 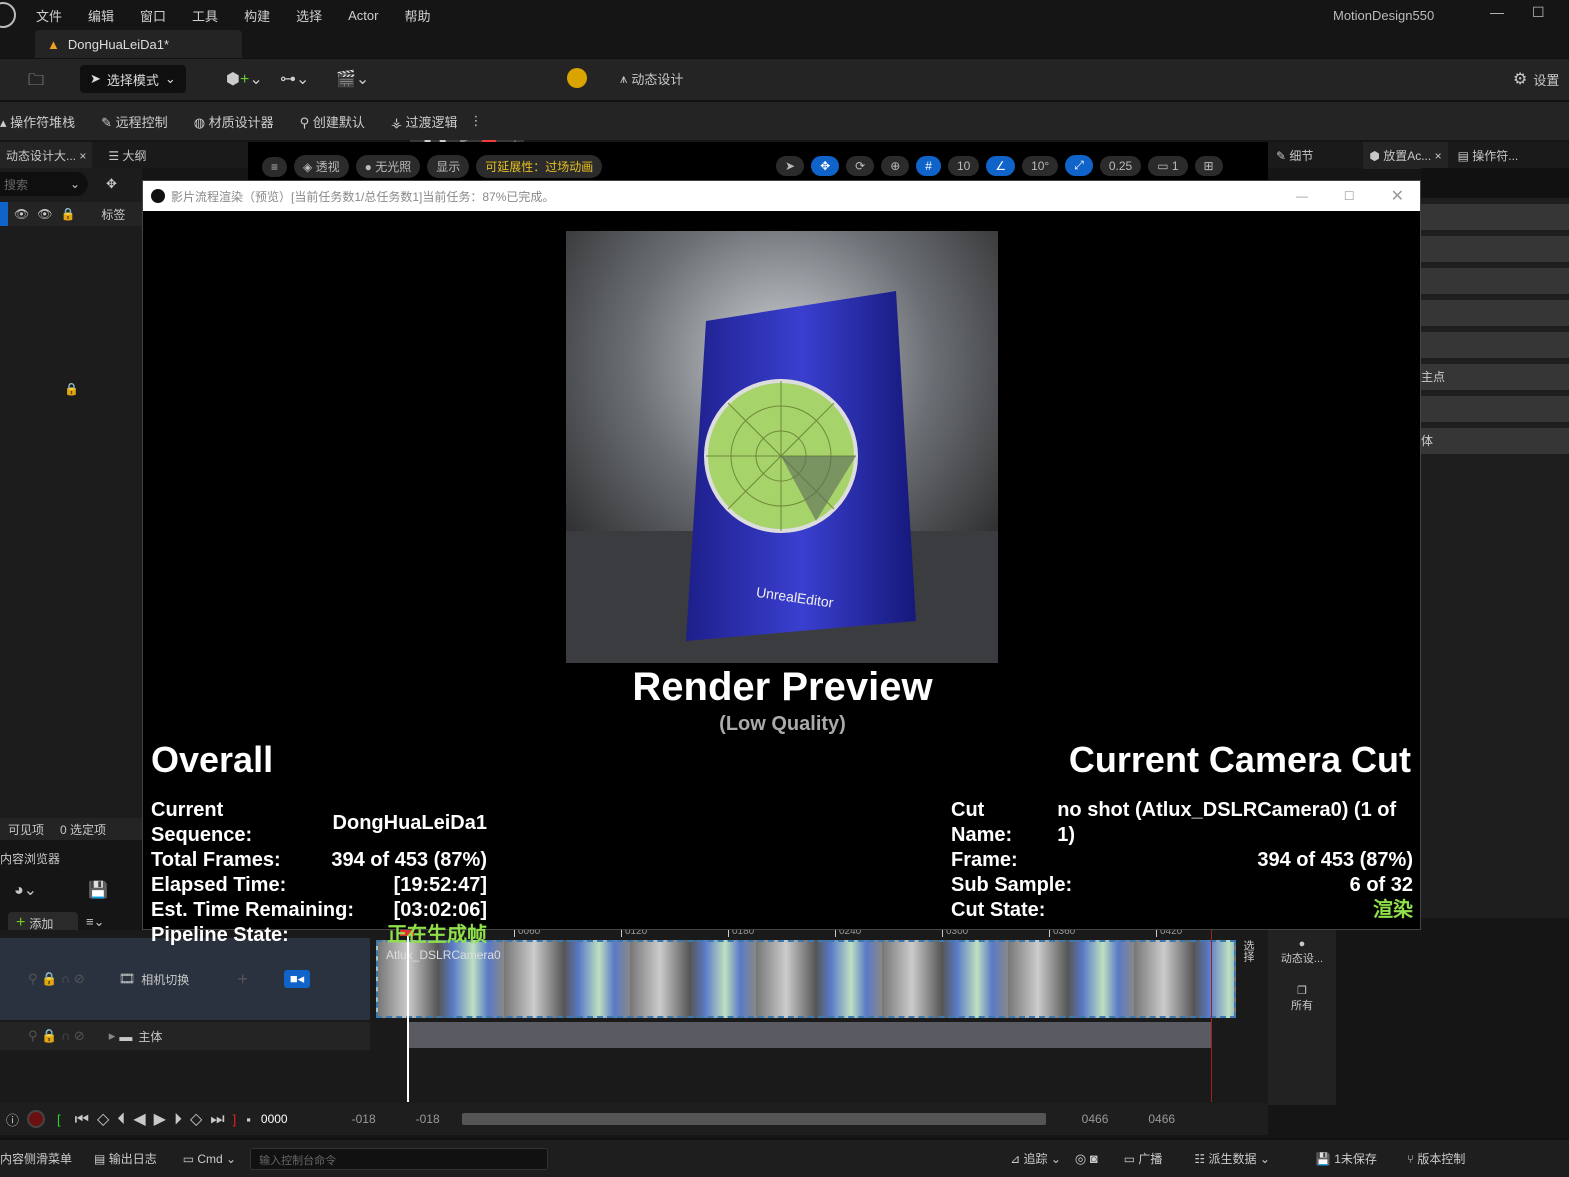 I want to click on grid-snap-value: 10, so click(x=963, y=165).